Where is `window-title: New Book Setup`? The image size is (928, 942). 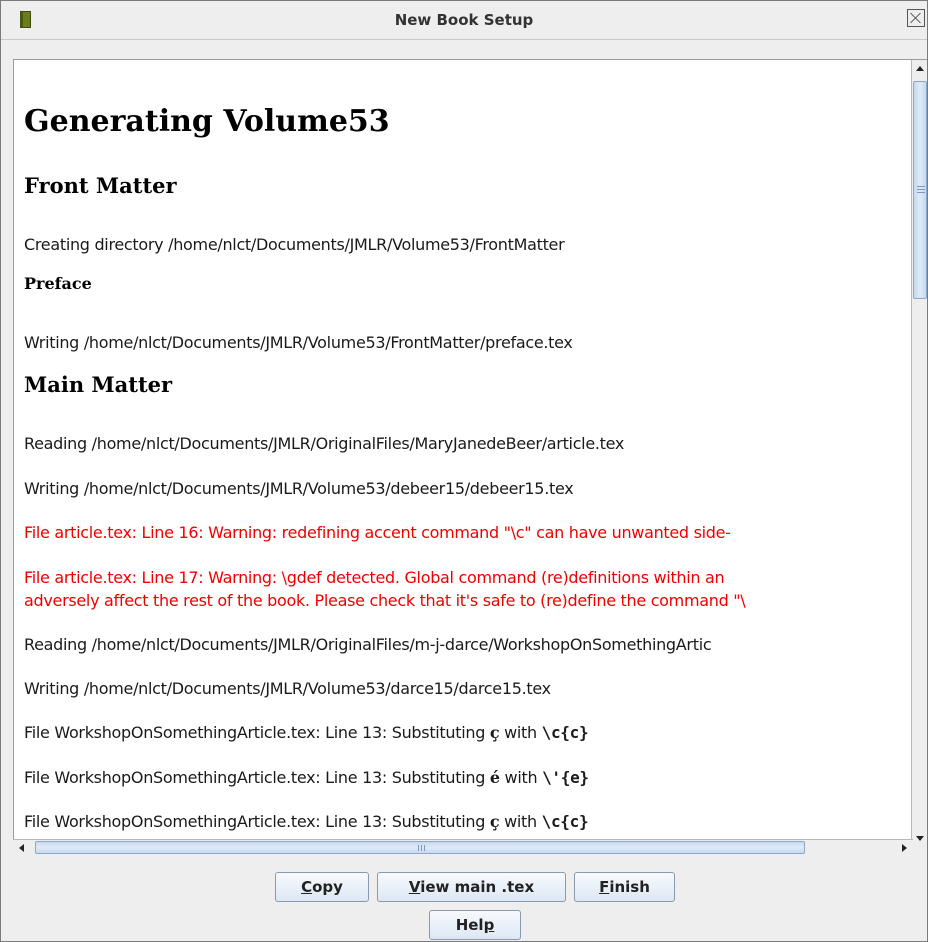
window-title: New Book Setup is located at coordinates (464, 20).